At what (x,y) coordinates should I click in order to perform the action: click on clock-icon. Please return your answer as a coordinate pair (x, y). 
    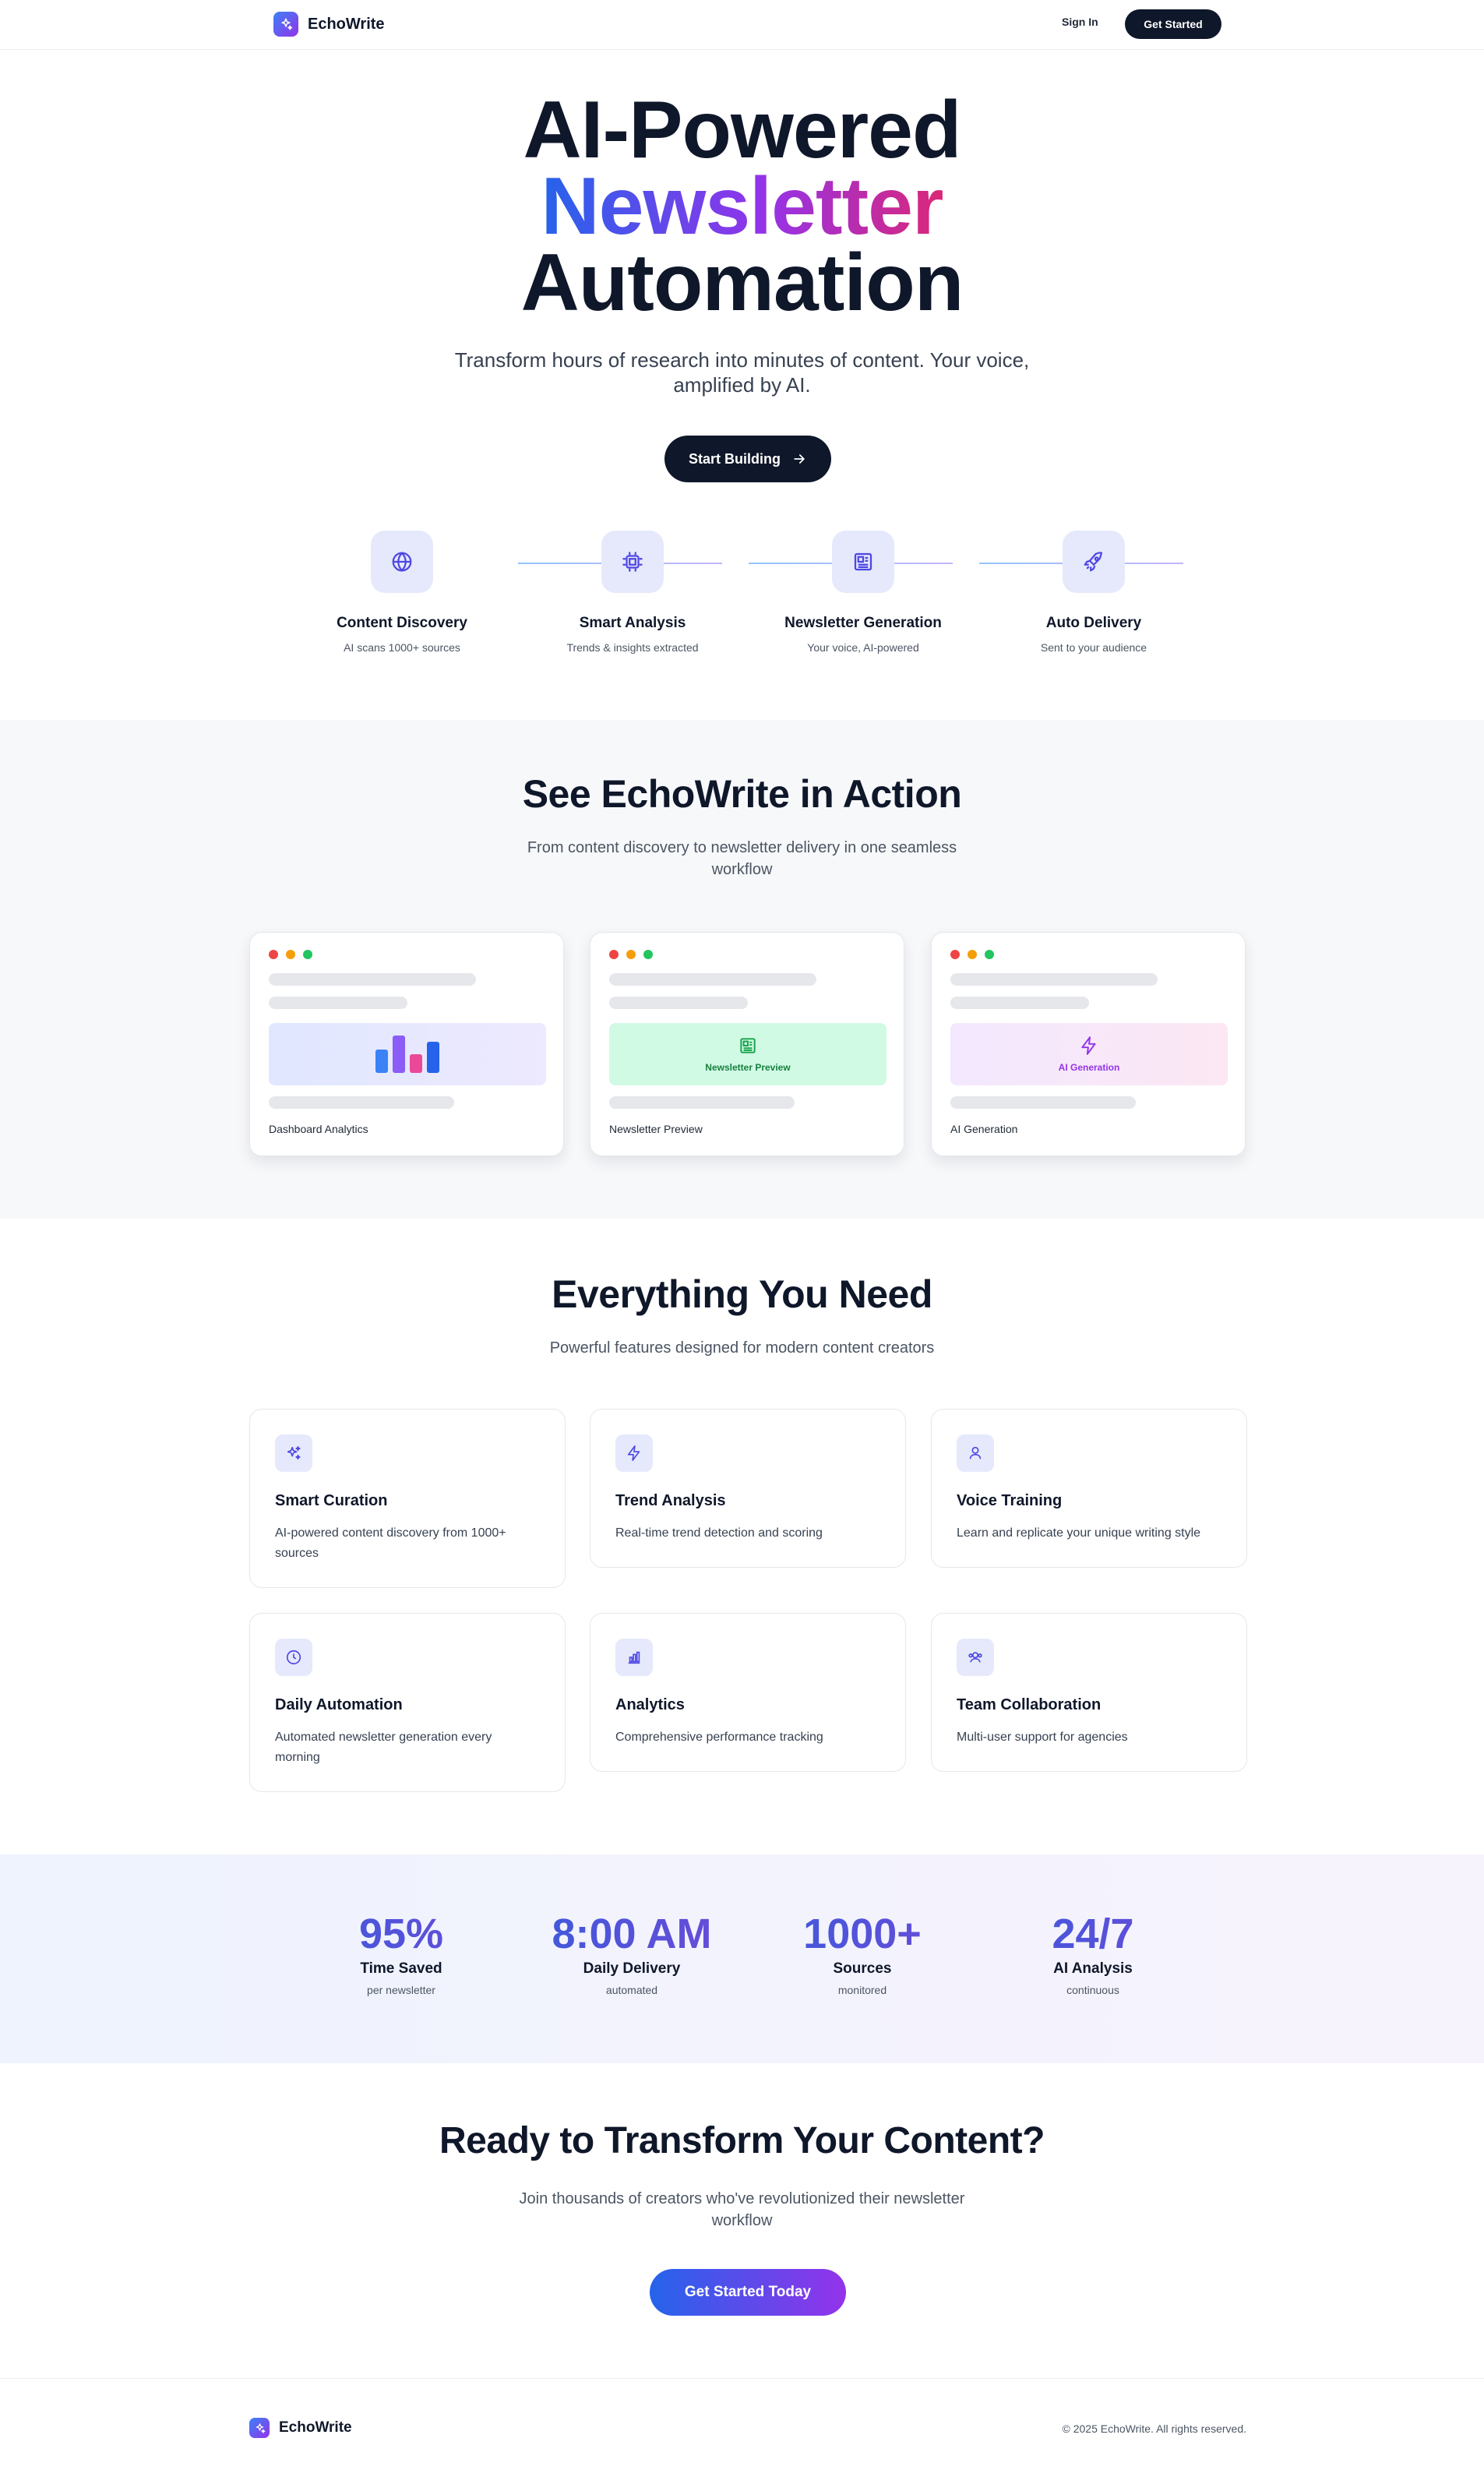
    Looking at the image, I should click on (293, 1658).